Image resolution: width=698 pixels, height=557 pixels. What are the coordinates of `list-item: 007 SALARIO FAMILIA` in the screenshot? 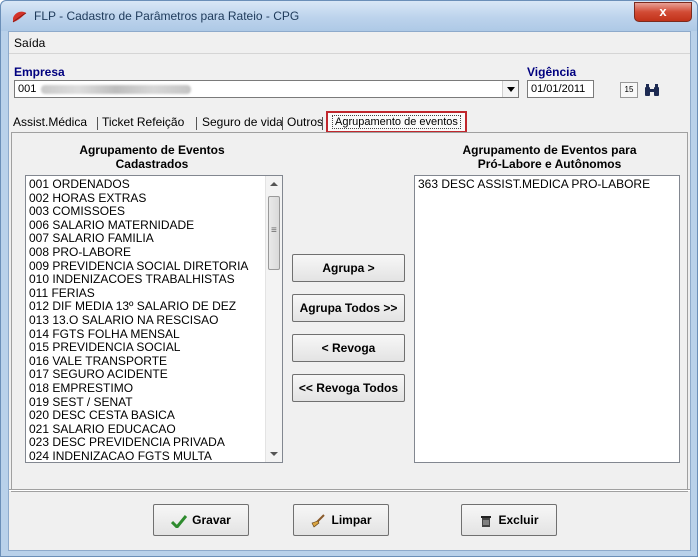 It's located at (91, 238).